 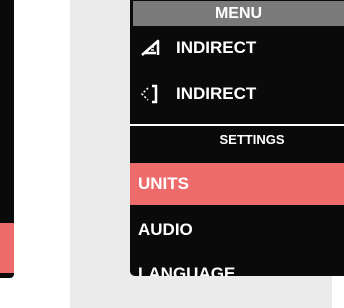 I want to click on menu-item-label: AUDIO, so click(x=165, y=229).